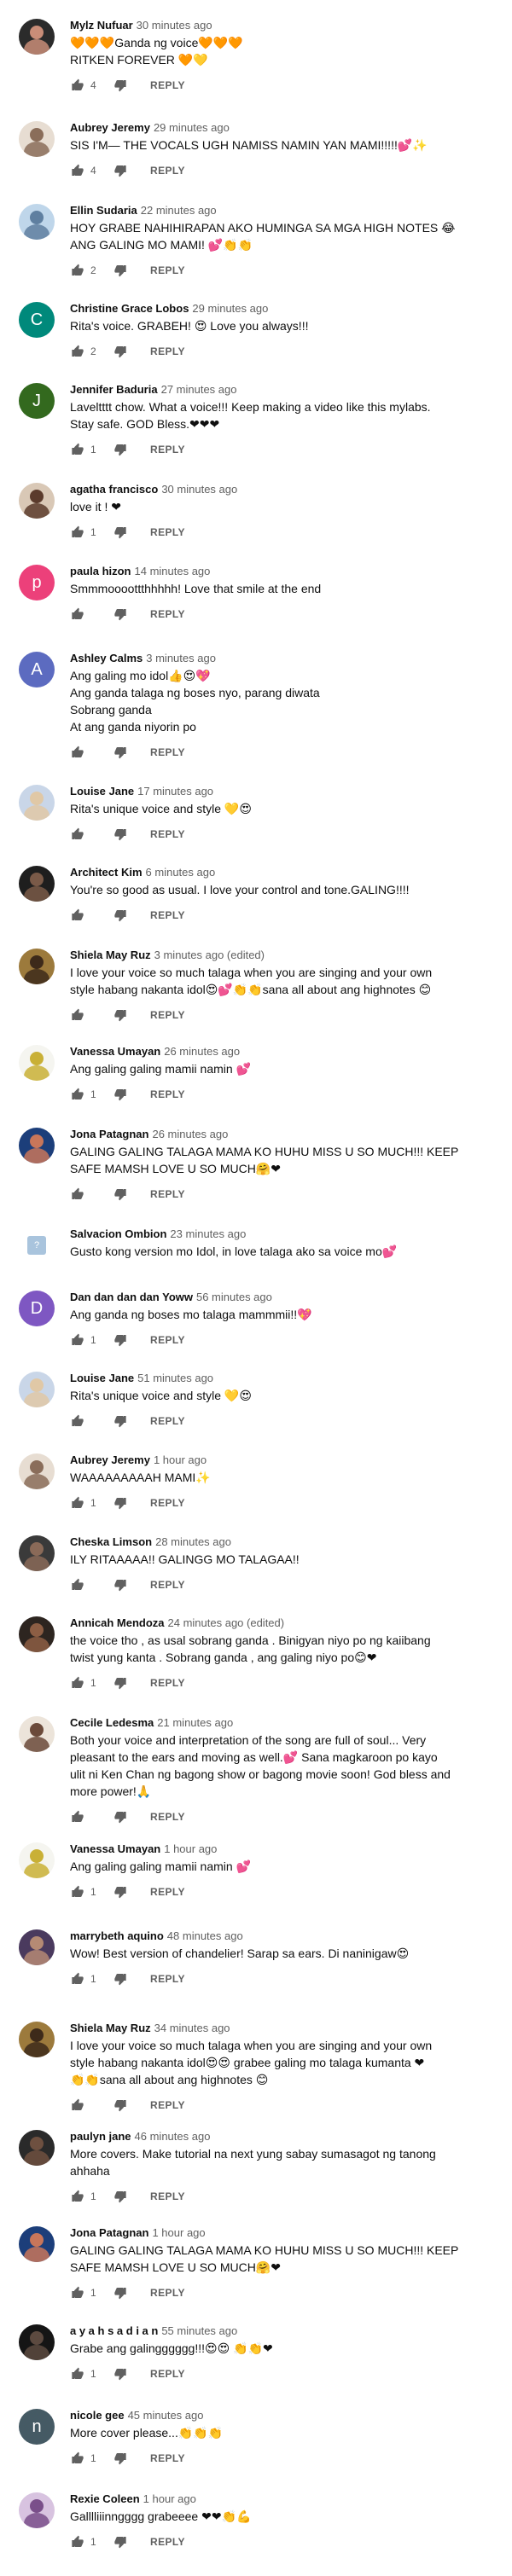 The image size is (512, 2576). I want to click on comment-timestamp: 21 minutes ago, so click(195, 1722).